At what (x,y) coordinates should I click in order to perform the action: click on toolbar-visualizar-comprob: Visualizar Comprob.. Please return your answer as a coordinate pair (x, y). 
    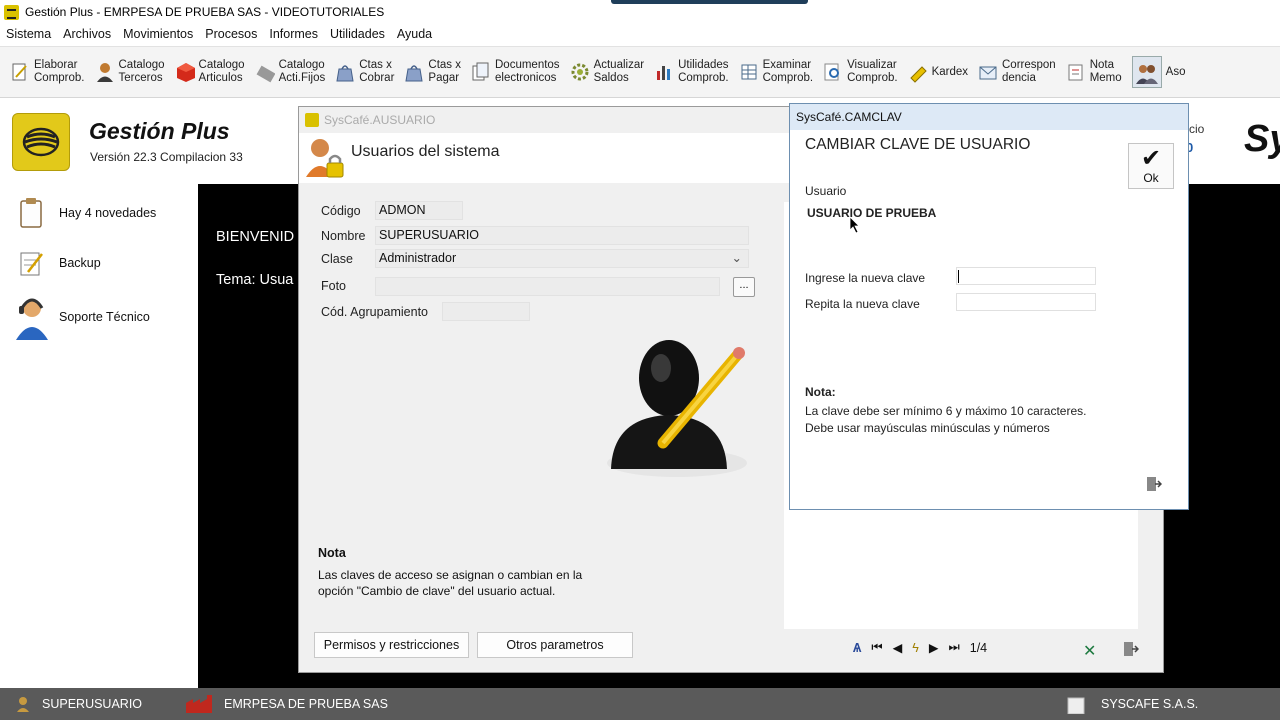
    Looking at the image, I should click on (860, 72).